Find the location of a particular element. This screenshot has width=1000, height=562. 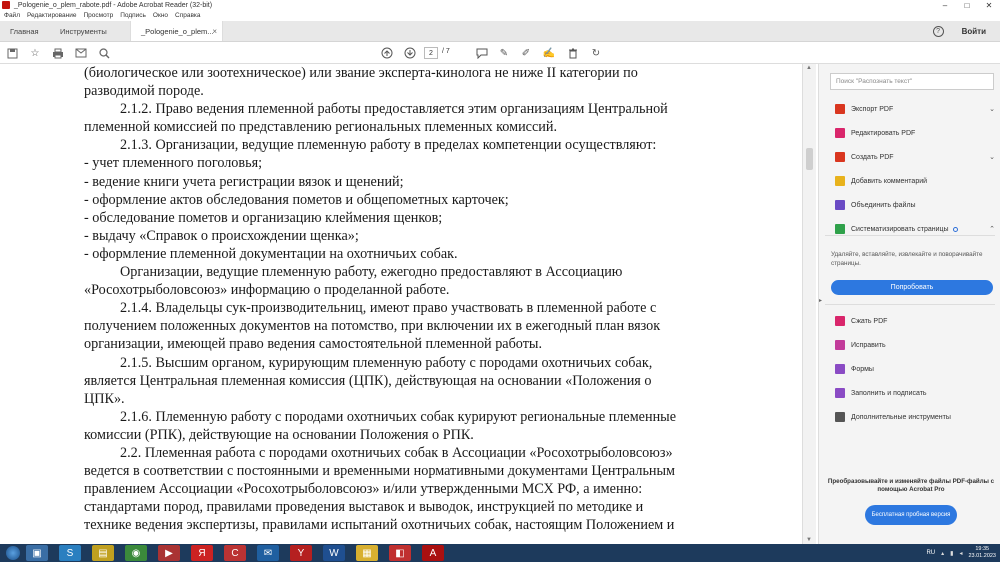

sign-in-button: Войти is located at coordinates (974, 31).